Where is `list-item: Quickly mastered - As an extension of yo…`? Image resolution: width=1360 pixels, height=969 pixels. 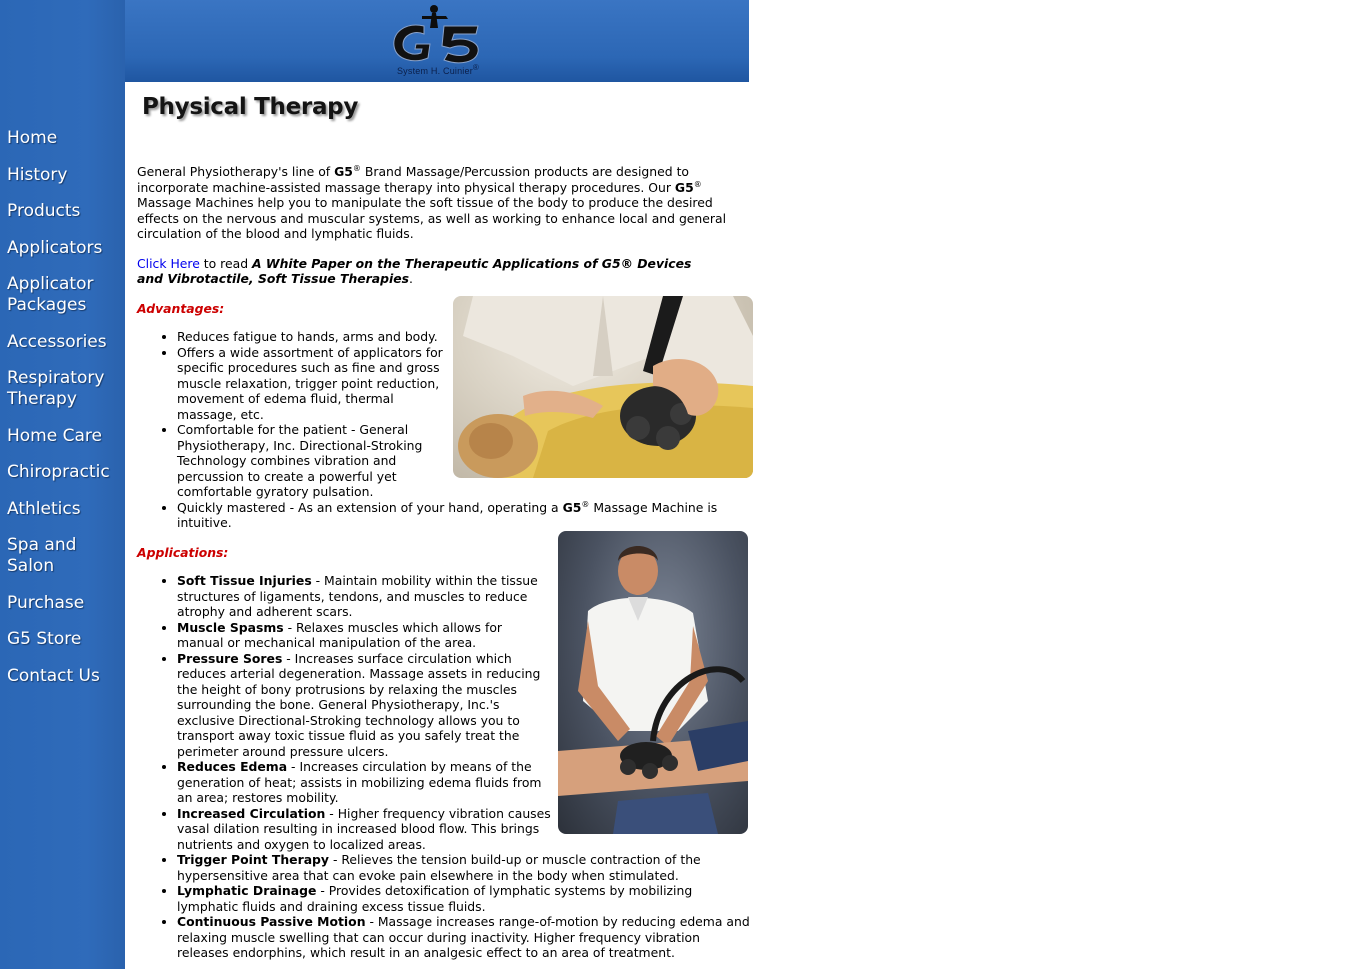 list-item: Quickly mastered - As an extension of yo… is located at coordinates (467, 515).